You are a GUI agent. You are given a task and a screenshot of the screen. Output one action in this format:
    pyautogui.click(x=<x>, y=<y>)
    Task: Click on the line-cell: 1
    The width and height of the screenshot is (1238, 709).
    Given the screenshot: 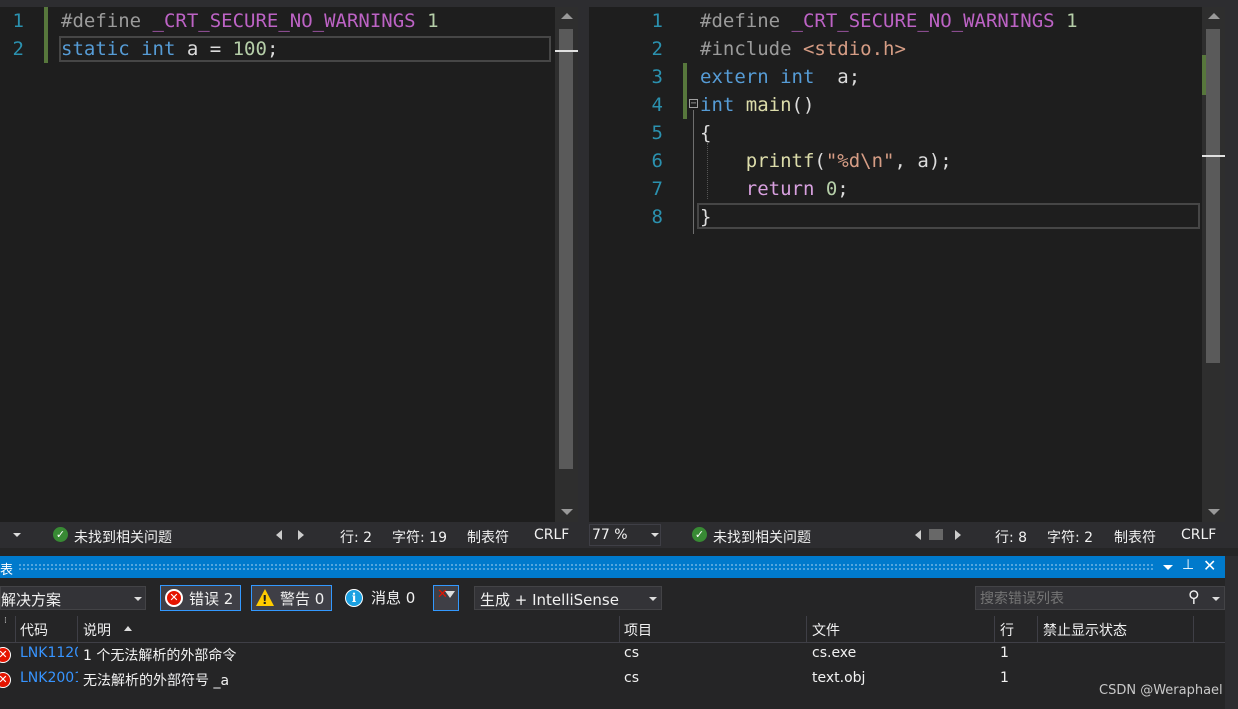 What is the action you would take?
    pyautogui.click(x=1004, y=653)
    